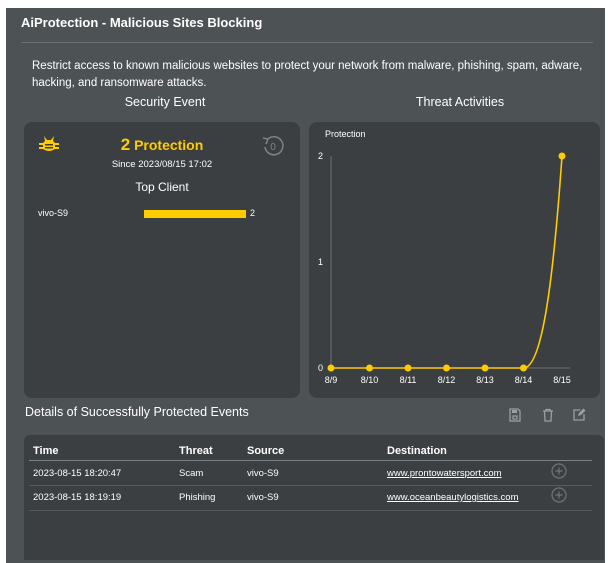  Describe the element at coordinates (137, 412) in the screenshot. I see `details-title: Details of Successfully Protected Events` at that location.